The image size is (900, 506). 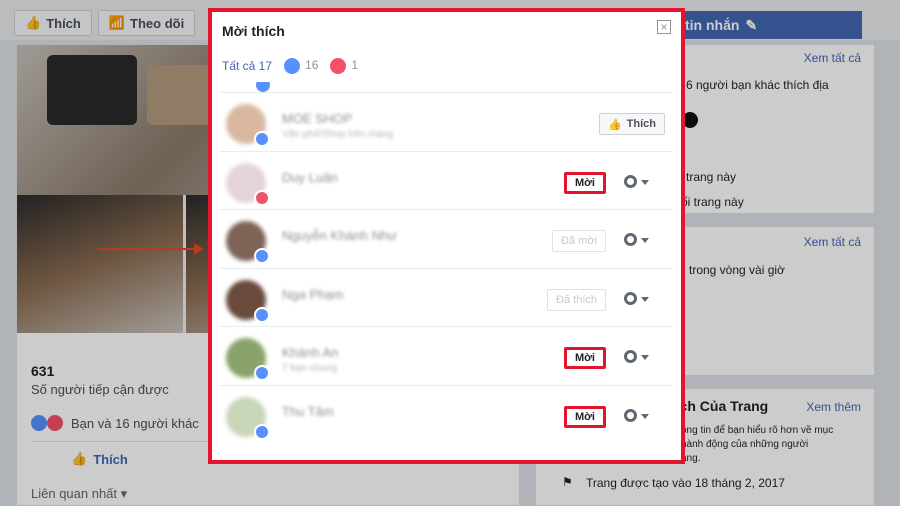 I want to click on action-label: Đã mời, so click(x=579, y=241).